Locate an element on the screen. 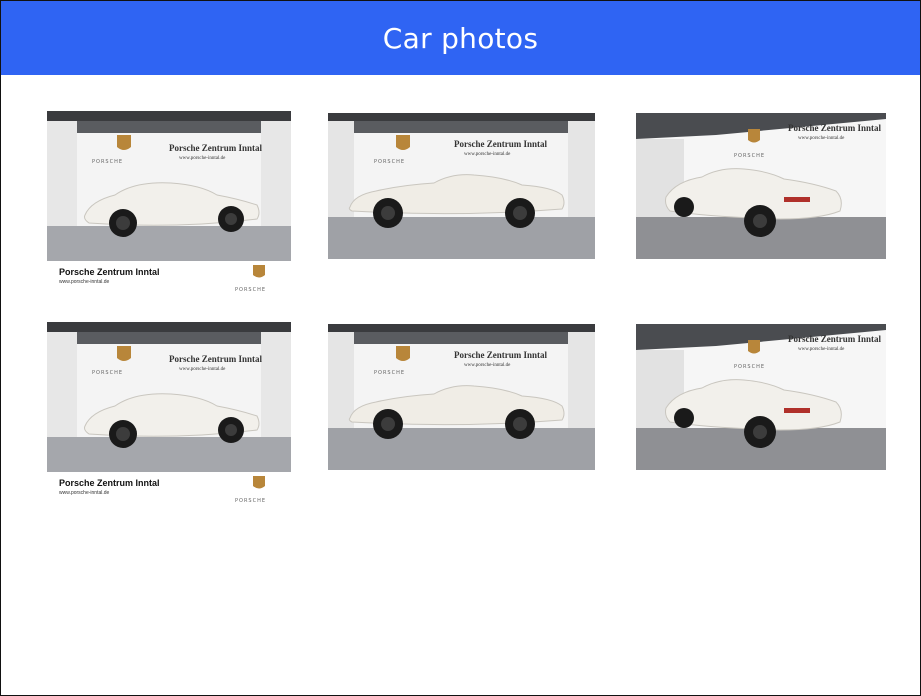 This screenshot has width=921, height=696. page-title: Car photos is located at coordinates (460, 38).